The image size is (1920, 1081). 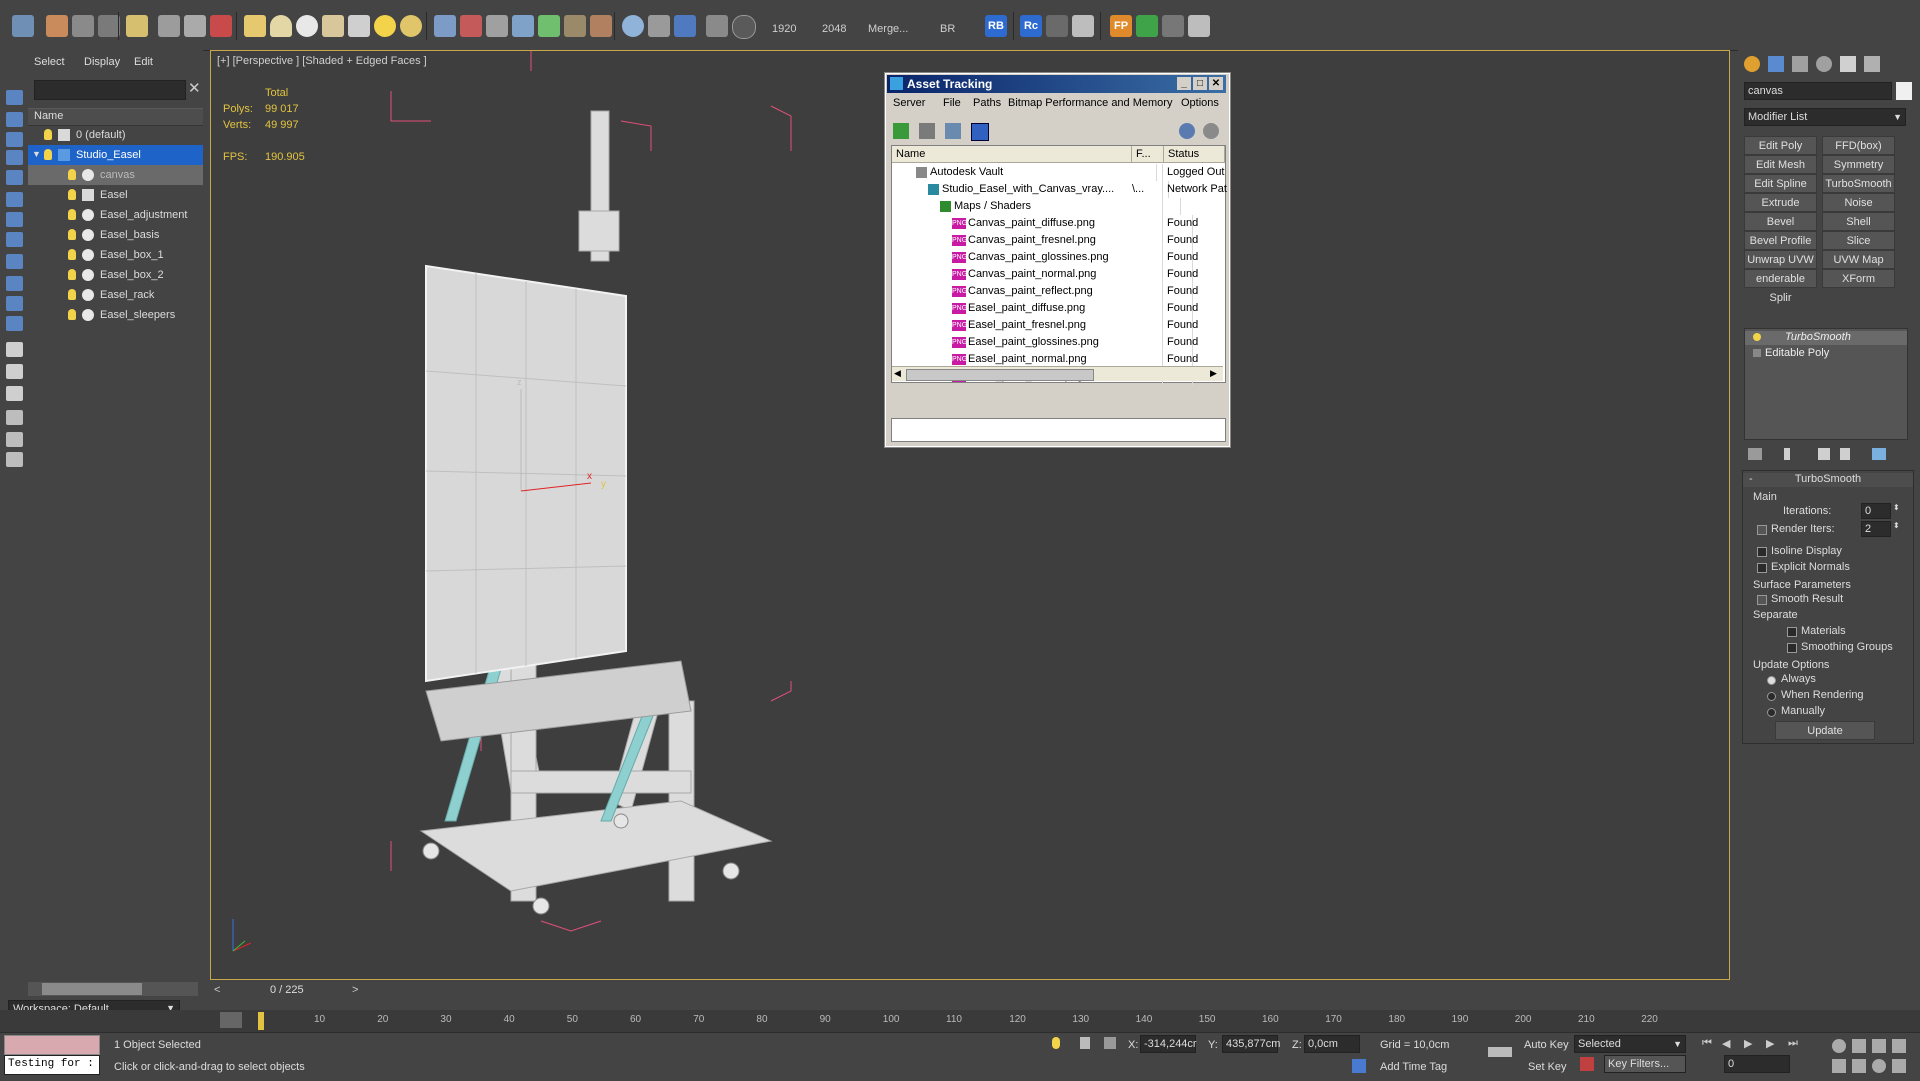 I want to click on column-header-name: Name, so click(x=1012, y=154).